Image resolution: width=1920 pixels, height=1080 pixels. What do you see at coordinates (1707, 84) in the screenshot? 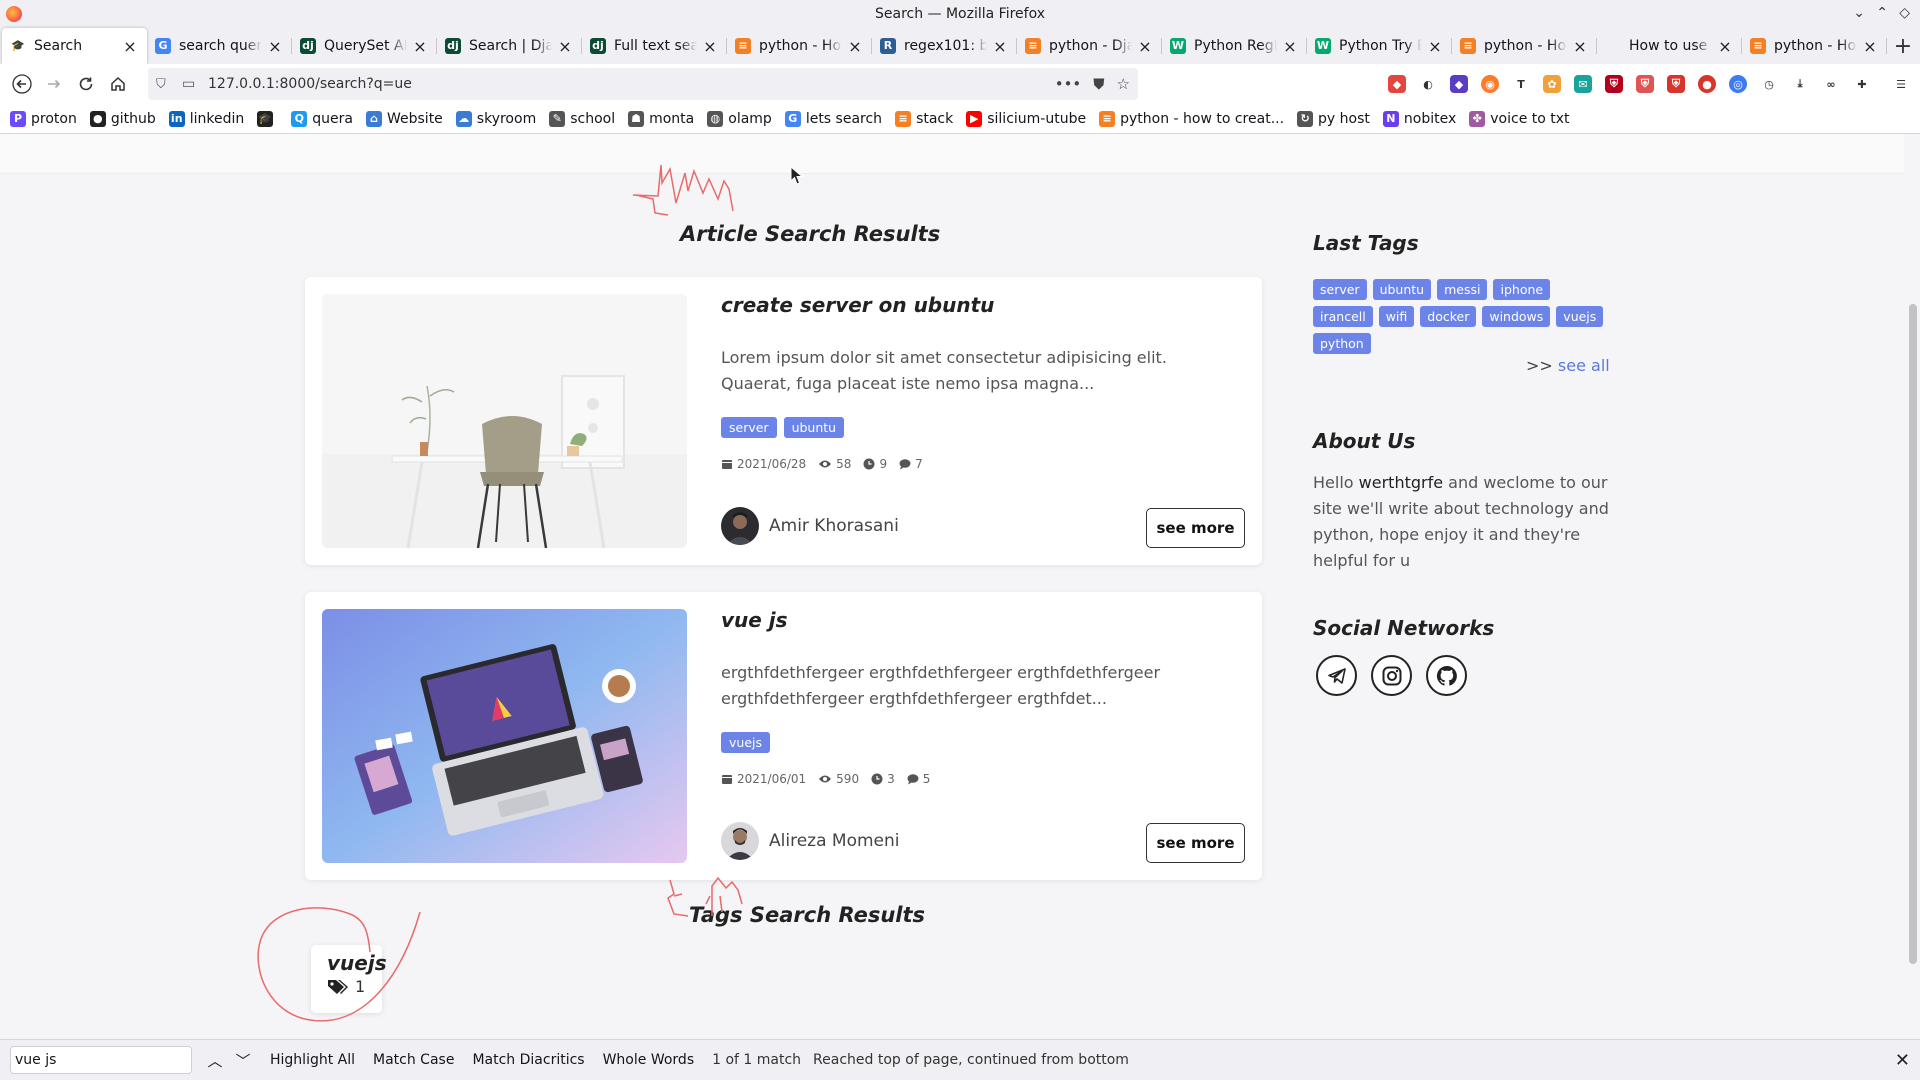
I see `record-extension-icon: ●` at bounding box center [1707, 84].